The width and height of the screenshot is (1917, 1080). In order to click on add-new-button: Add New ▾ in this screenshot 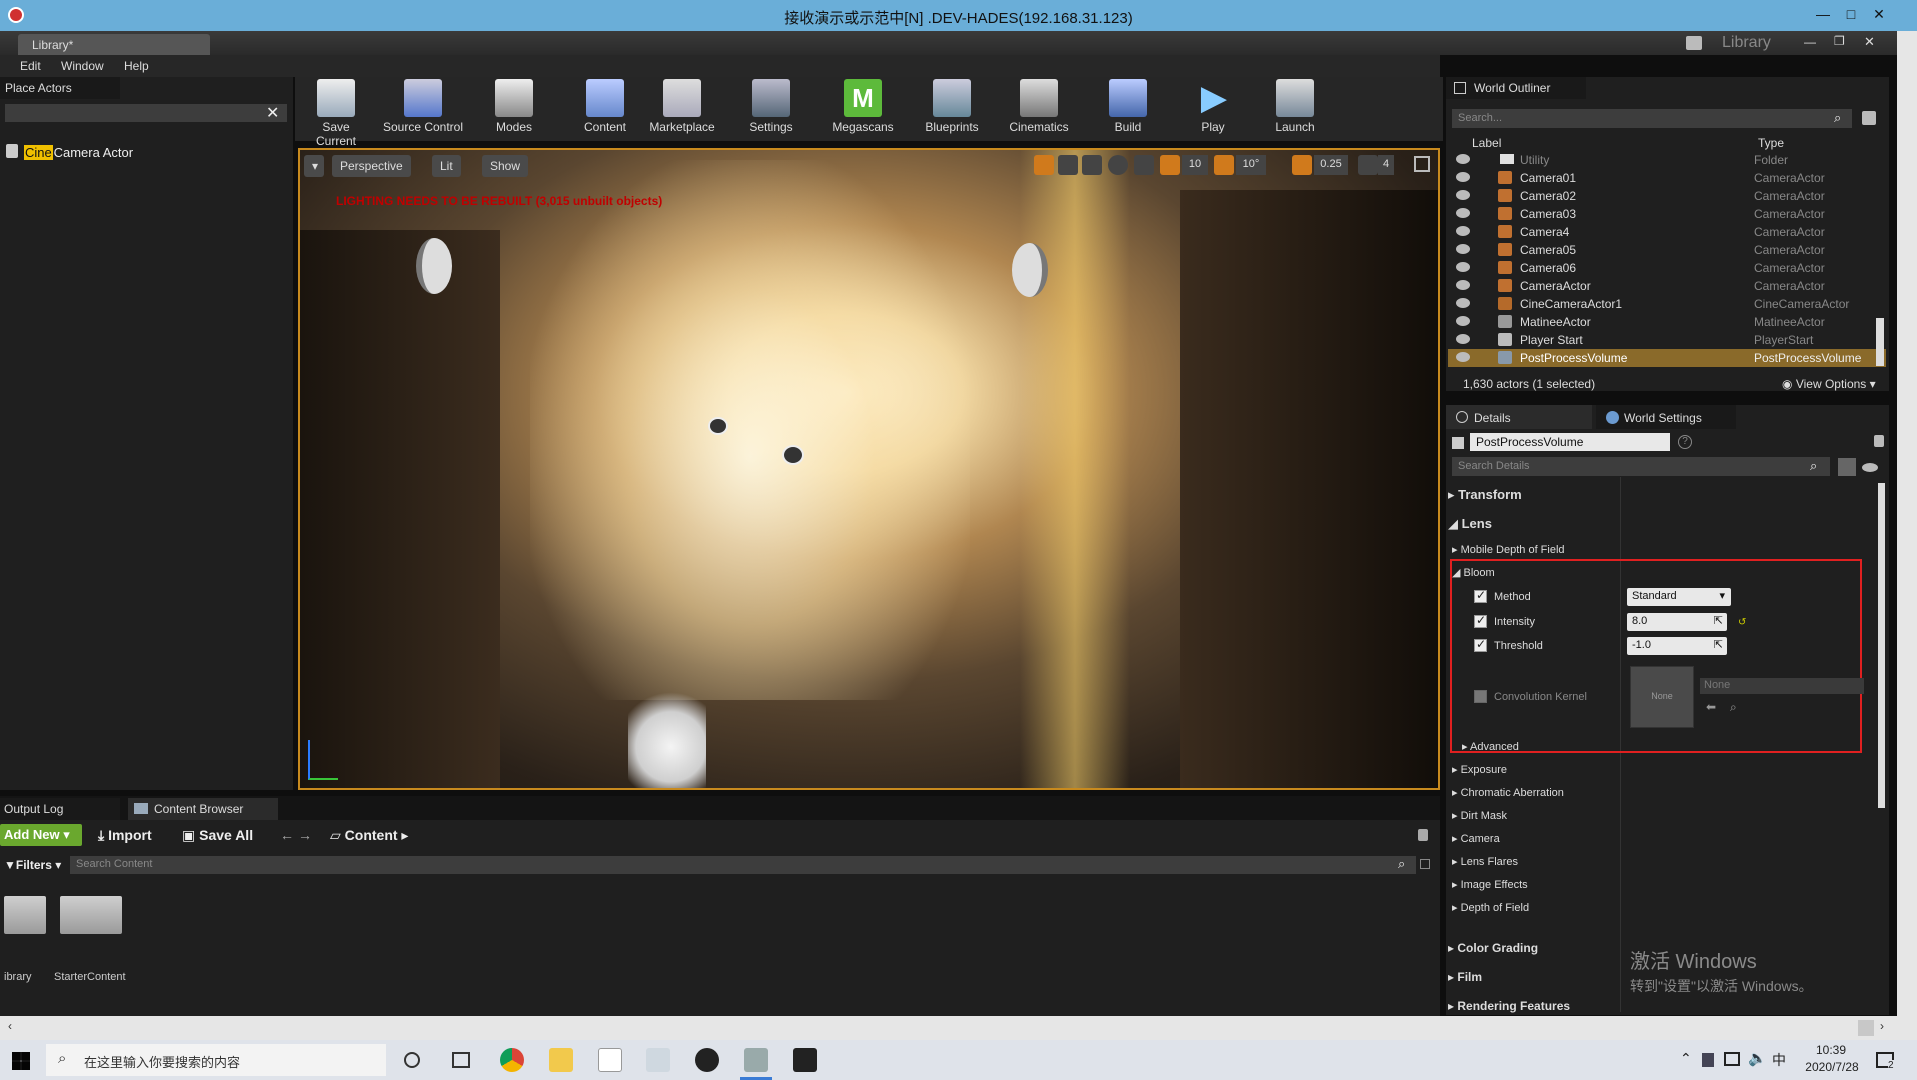, I will do `click(41, 835)`.